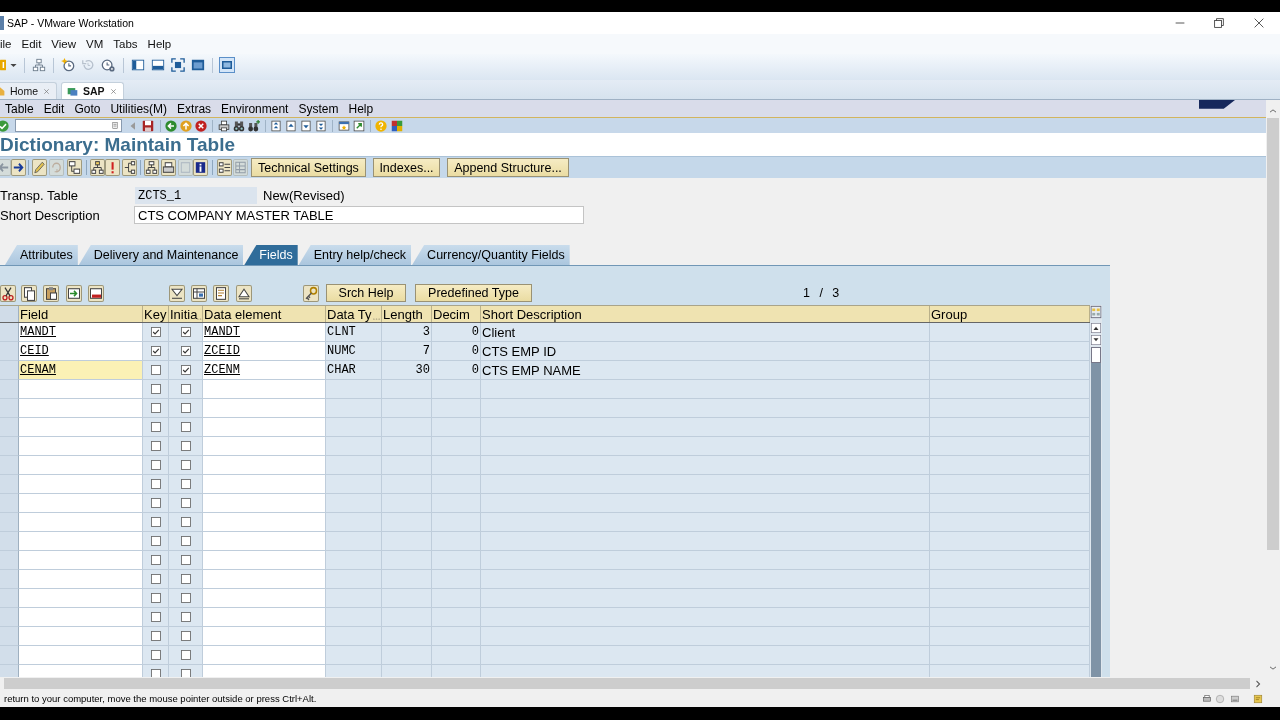 The height and width of the screenshot is (720, 1280). Describe the element at coordinates (28, 90) in the screenshot. I see `tab: Home` at that location.